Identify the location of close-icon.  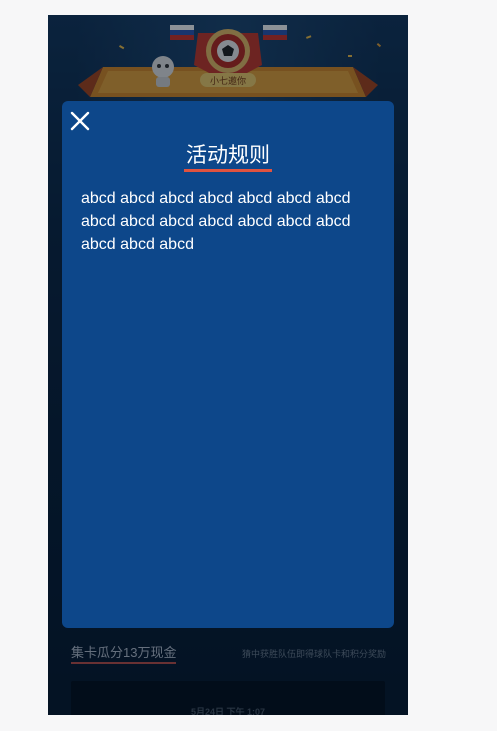
(80, 121).